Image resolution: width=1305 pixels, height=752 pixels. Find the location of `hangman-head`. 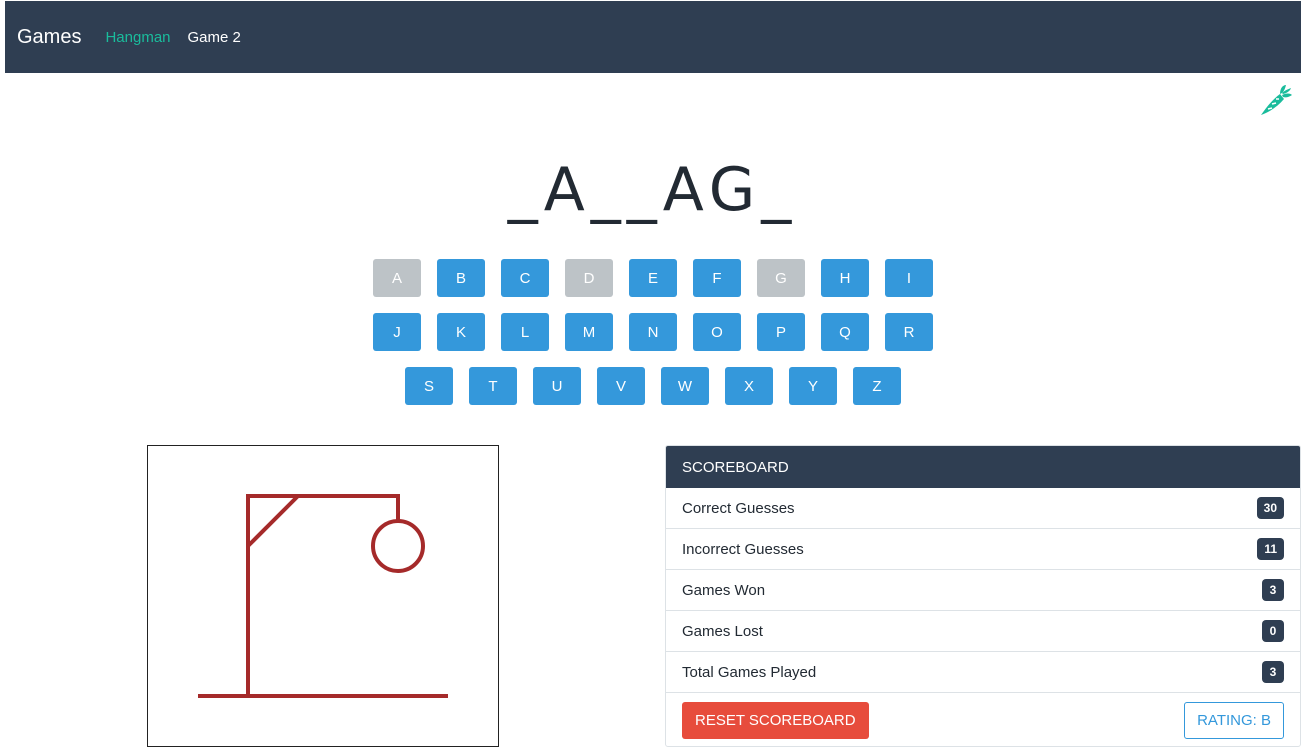

hangman-head is located at coordinates (398, 546).